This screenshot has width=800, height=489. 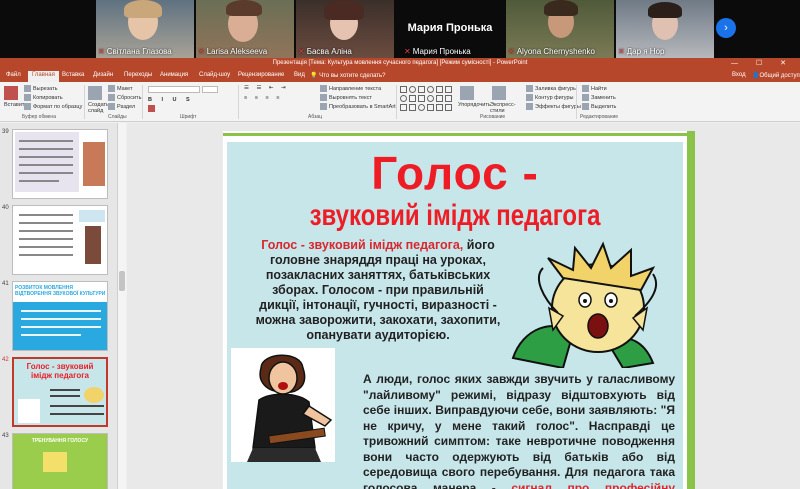 What do you see at coordinates (314, 76) in the screenshot?
I see `lightbulb-icon: 💡` at bounding box center [314, 76].